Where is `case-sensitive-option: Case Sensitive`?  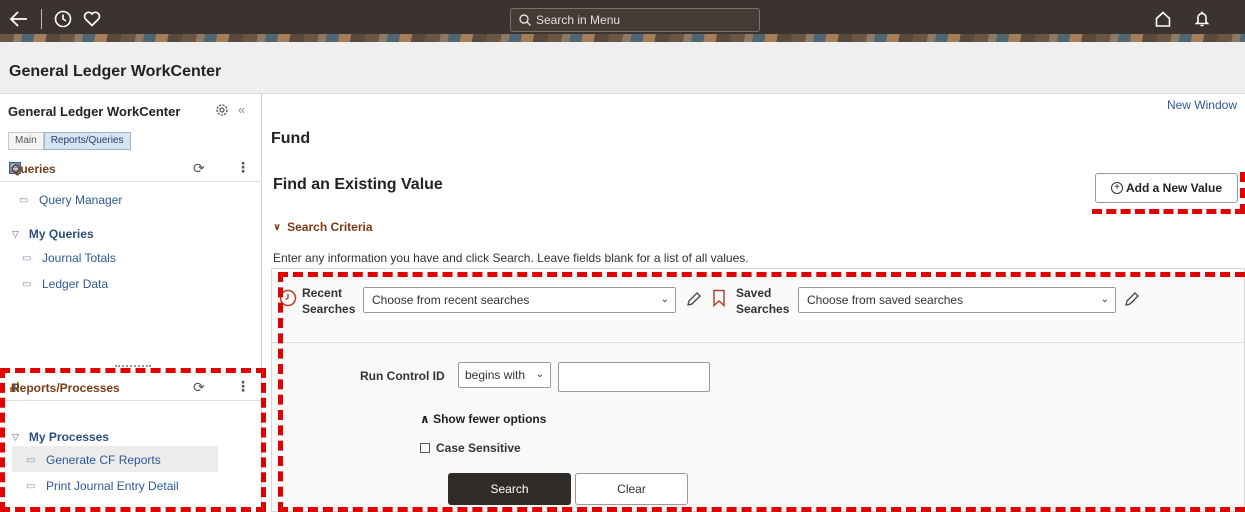 case-sensitive-option: Case Sensitive is located at coordinates (470, 448).